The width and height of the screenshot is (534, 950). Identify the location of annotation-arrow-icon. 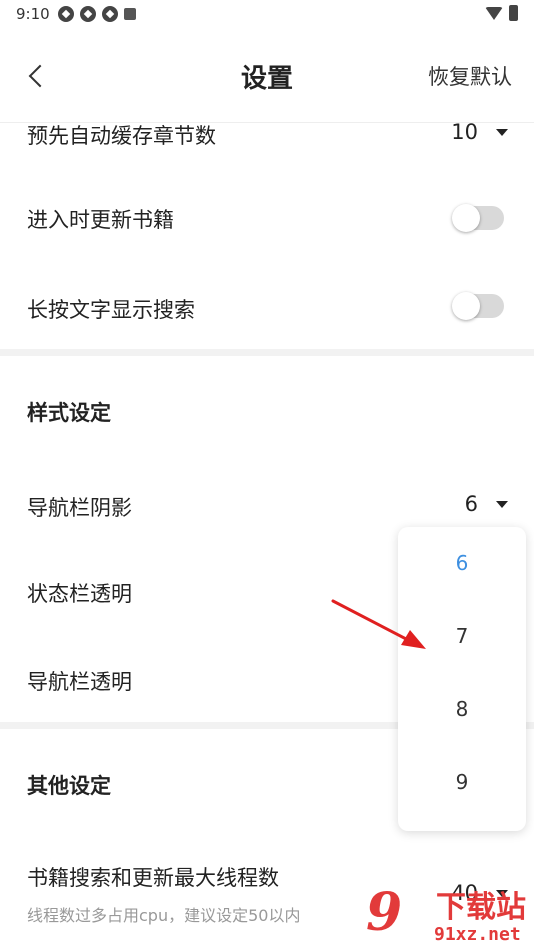
(378, 624).